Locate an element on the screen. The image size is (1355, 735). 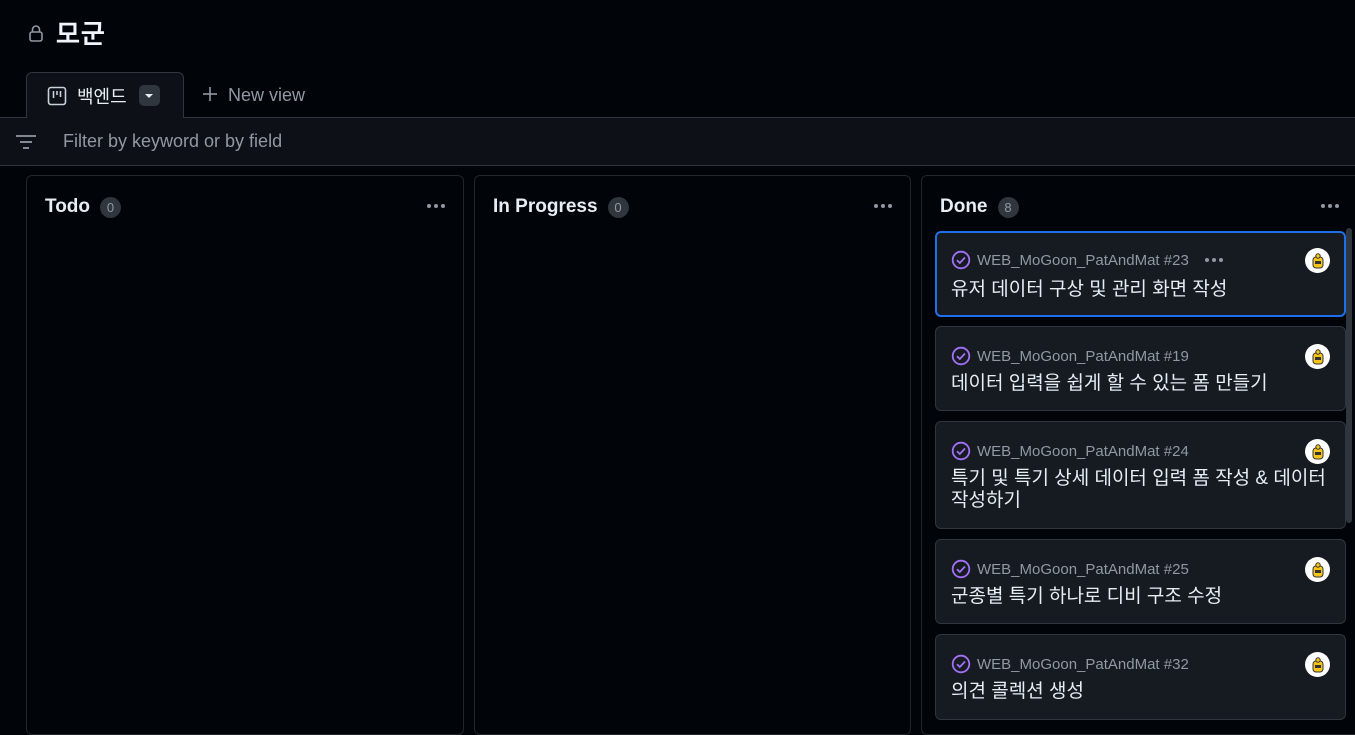
card-repo: WEB_MoGoon_PatAndMat #32 is located at coordinates (1083, 664).